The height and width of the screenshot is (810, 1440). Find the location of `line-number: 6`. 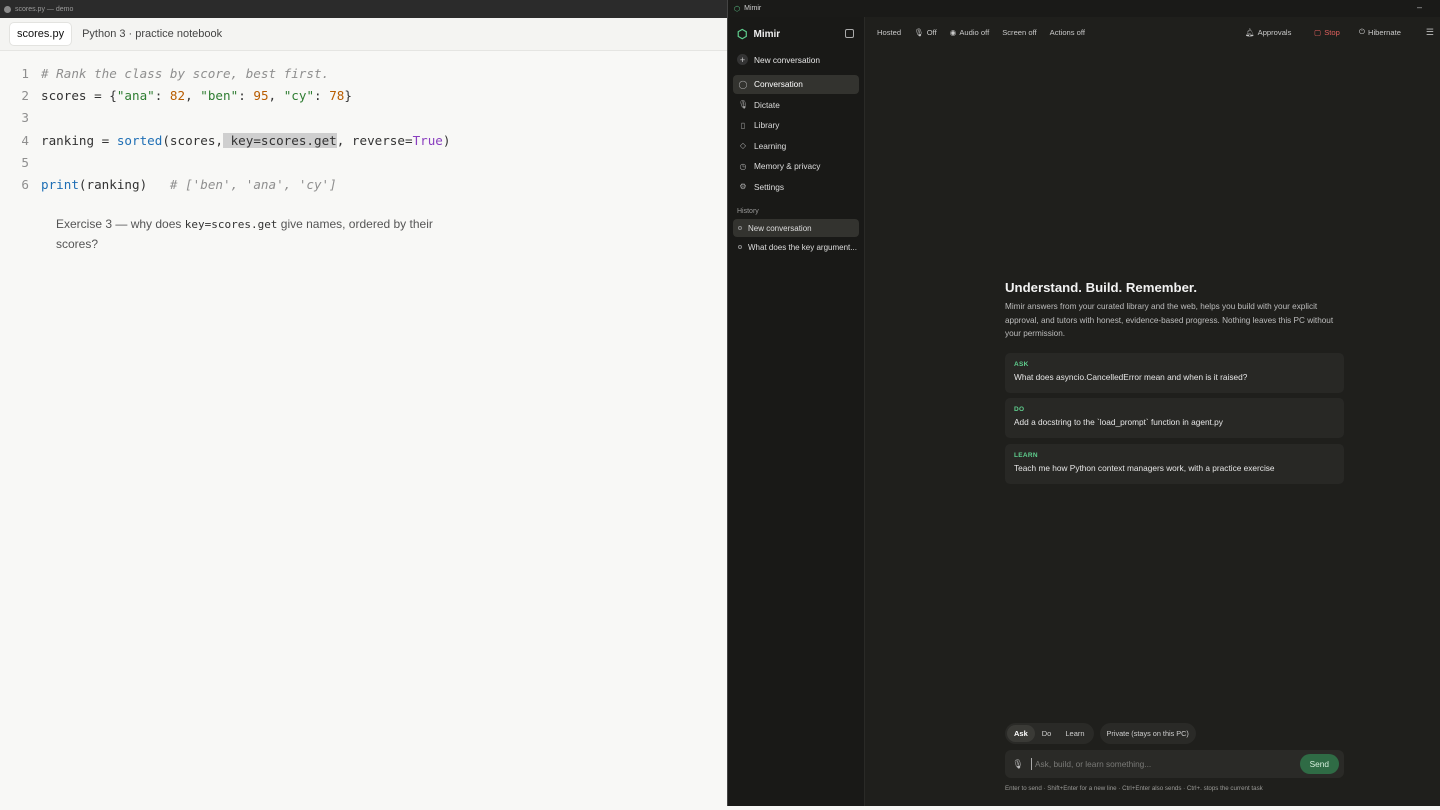

line-number: 6 is located at coordinates (25, 185).